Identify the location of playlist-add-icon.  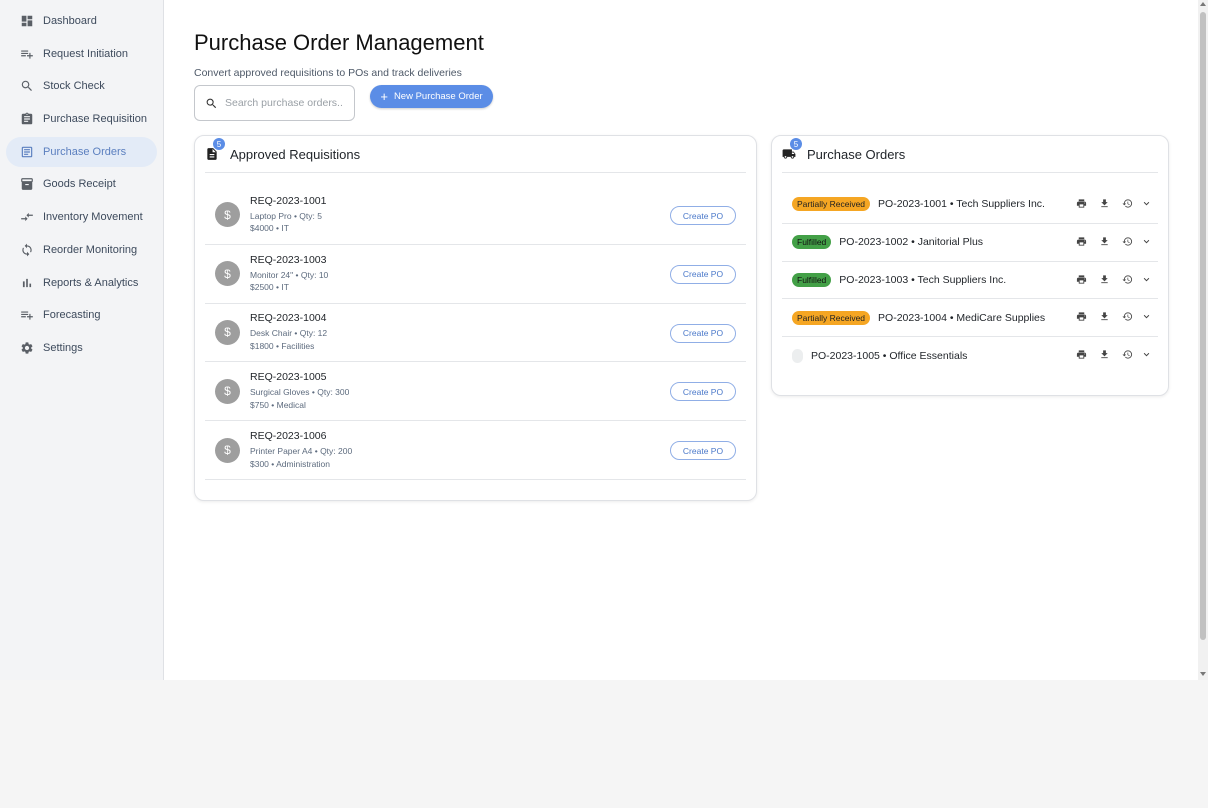
(27, 54).